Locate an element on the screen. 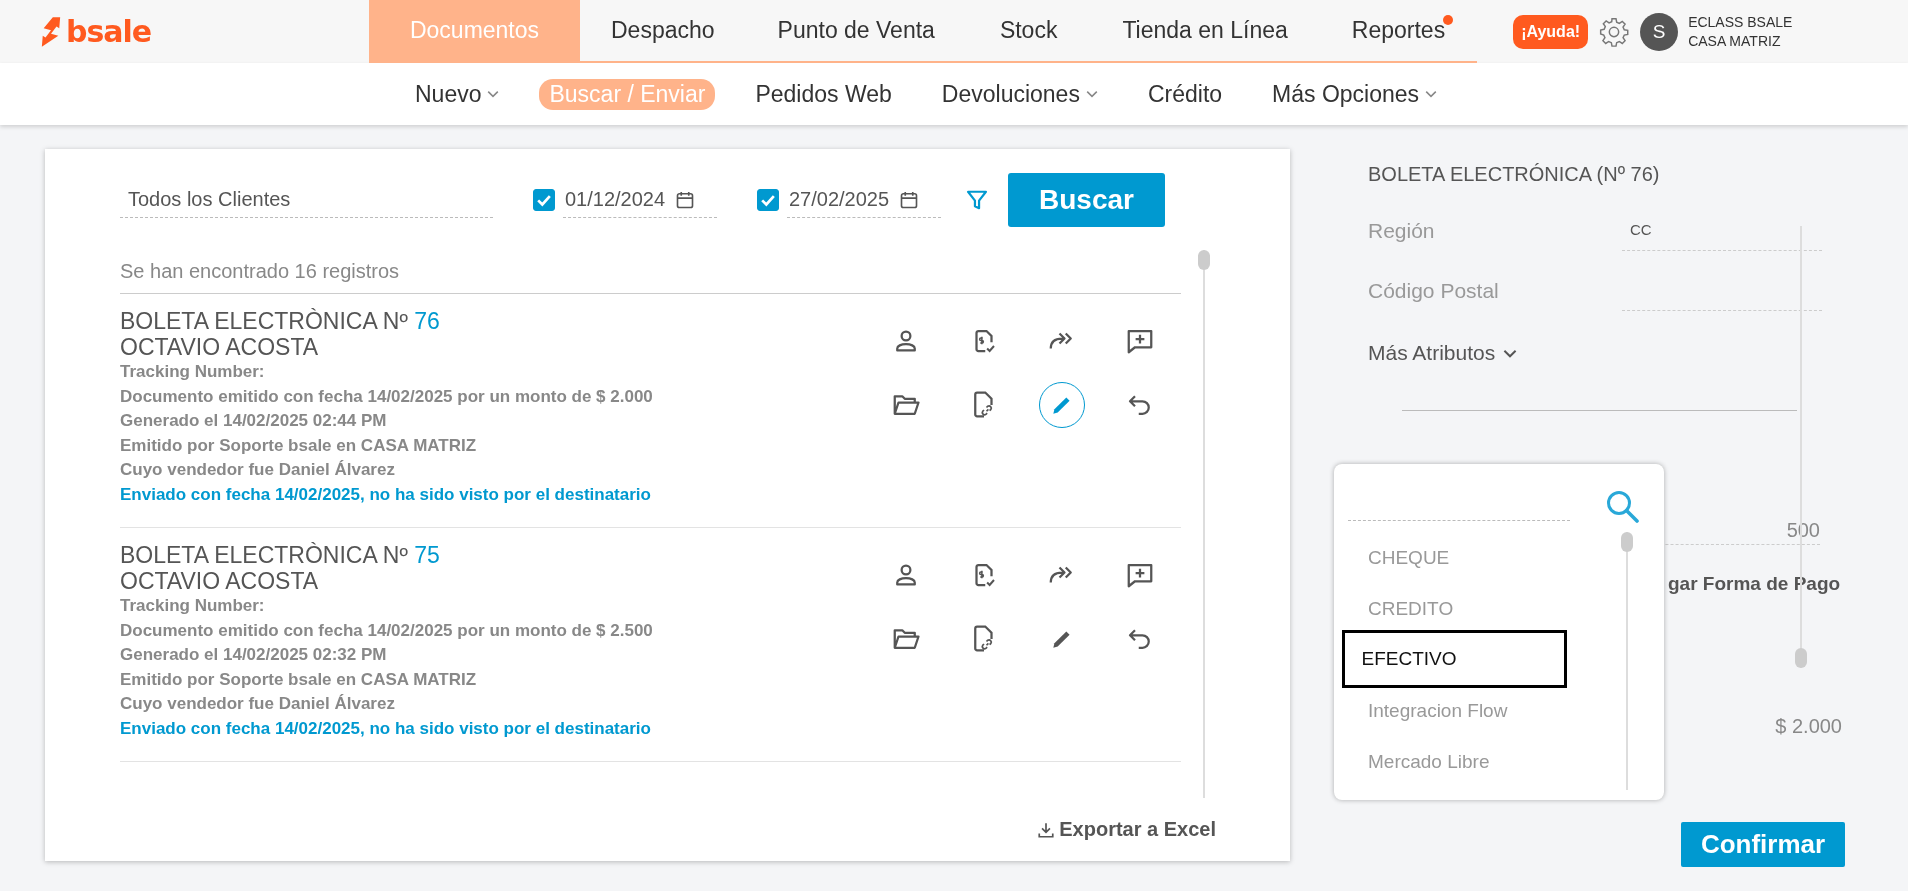  more-attributes-link: Más Atributos is located at coordinates (1609, 353).